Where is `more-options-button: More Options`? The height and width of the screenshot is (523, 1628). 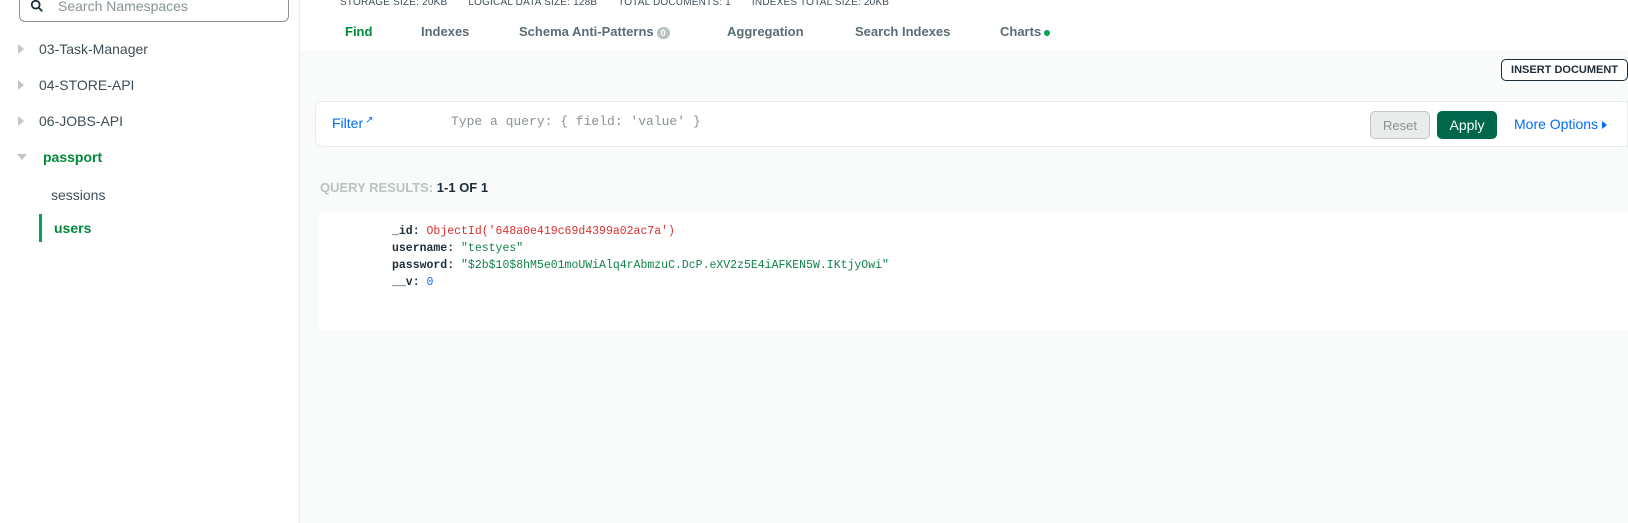 more-options-button: More Options is located at coordinates (1561, 124).